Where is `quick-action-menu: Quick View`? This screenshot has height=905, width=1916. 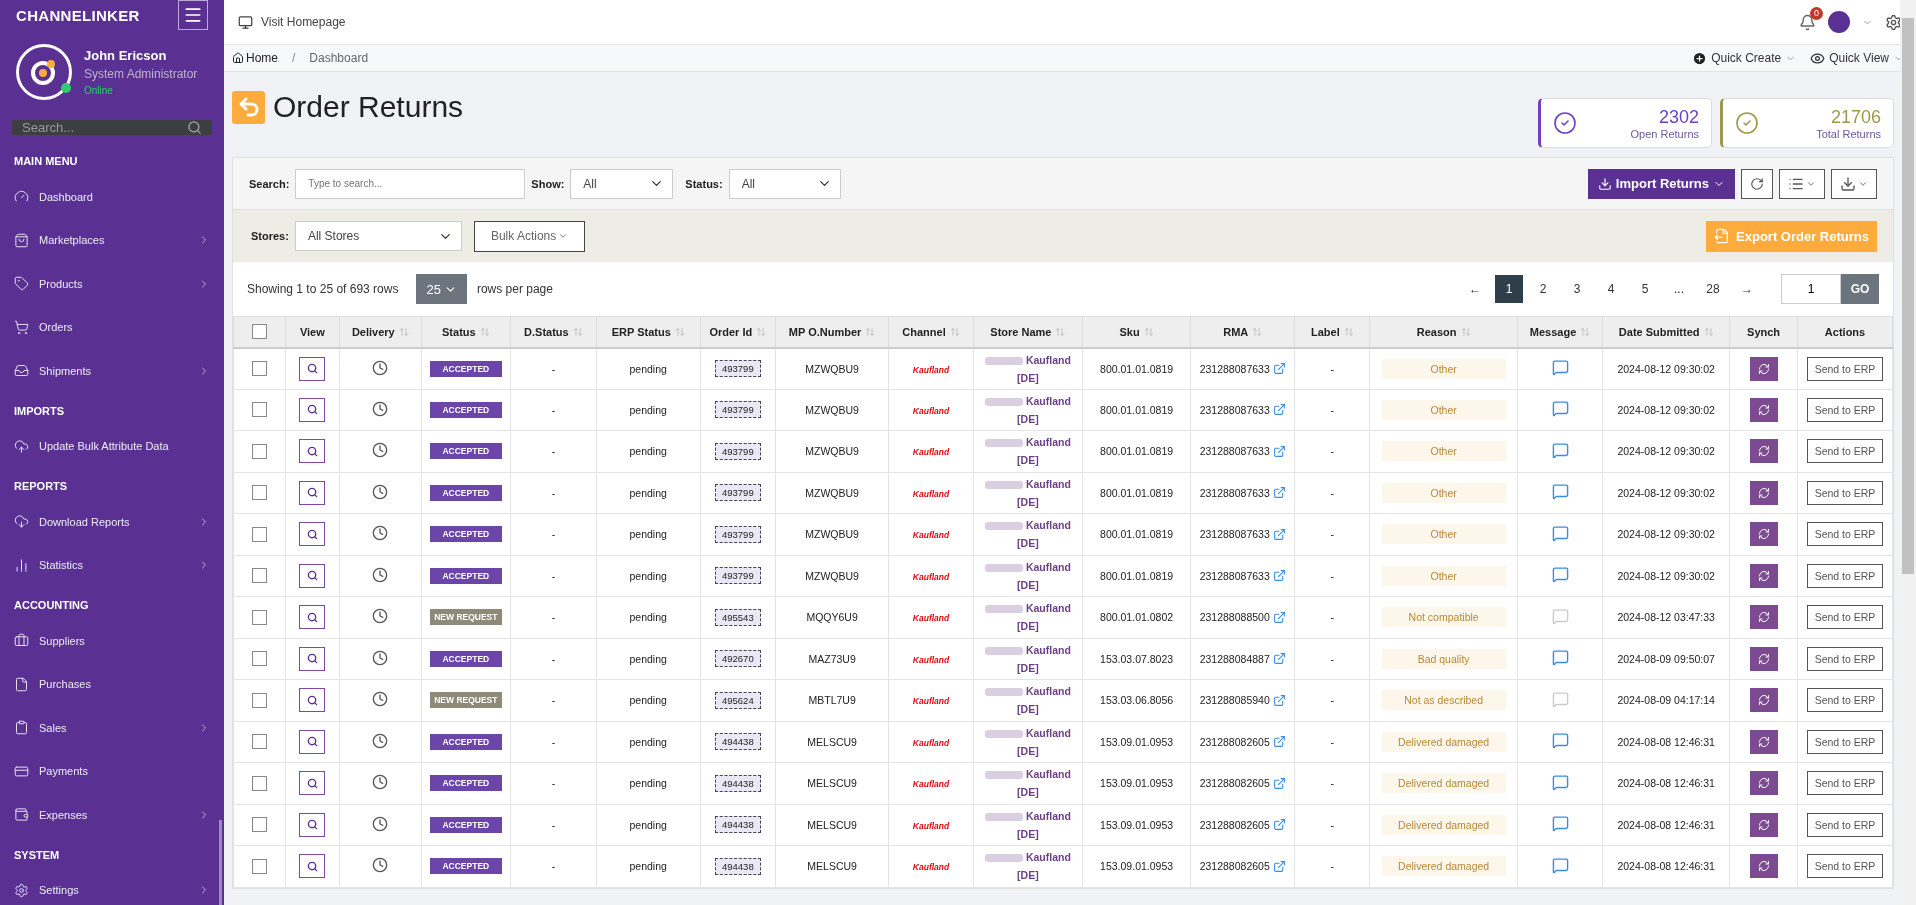
quick-action-menu: Quick View is located at coordinates (1857, 58).